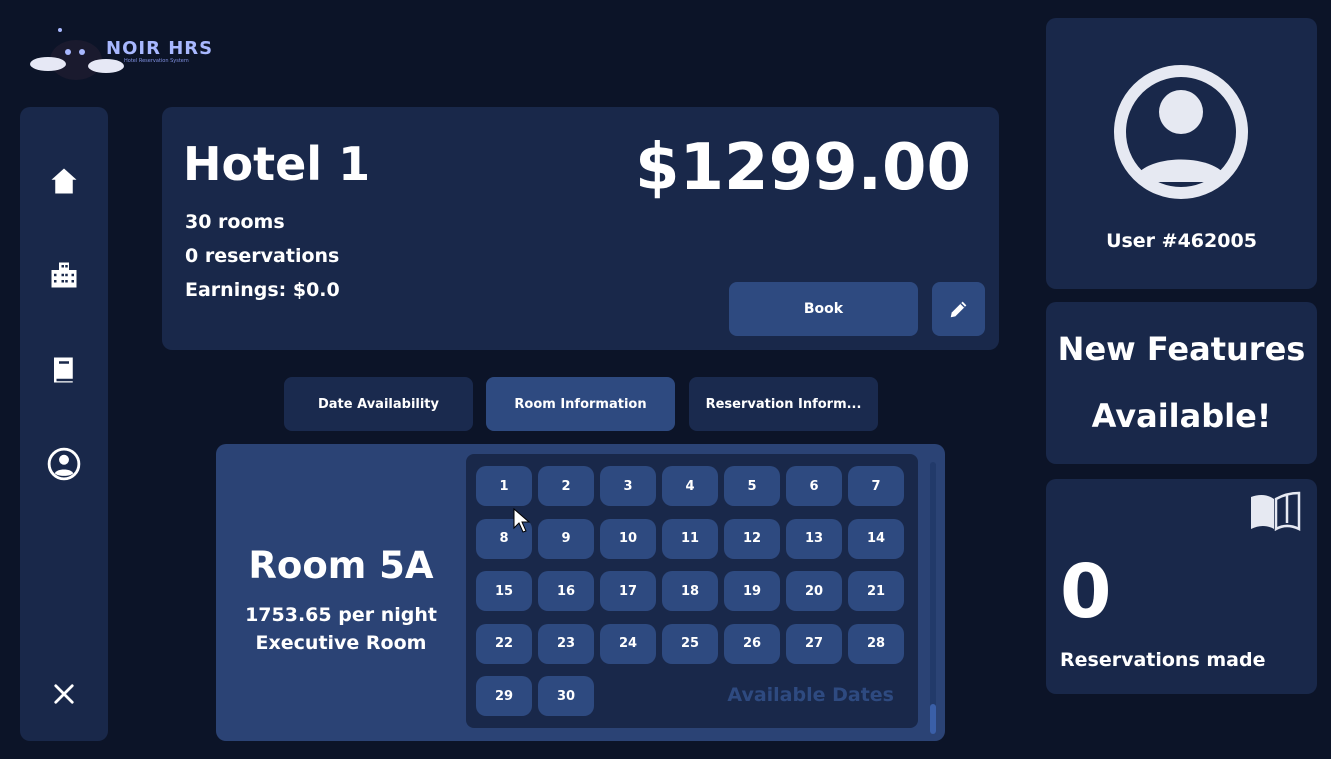 The width and height of the screenshot is (1331, 759). What do you see at coordinates (752, 486) in the screenshot?
I see `date-button: 5` at bounding box center [752, 486].